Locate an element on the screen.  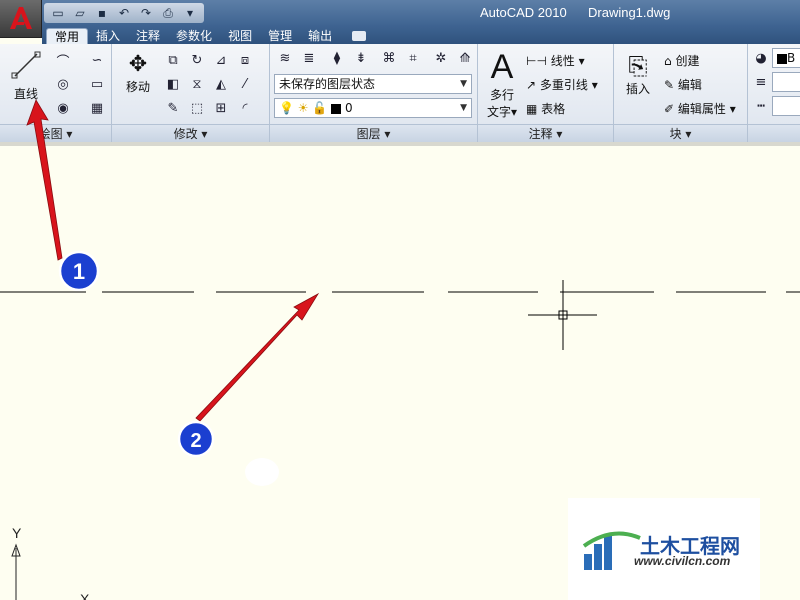
step-marker-1: 1 is located at coordinates (79, 271).